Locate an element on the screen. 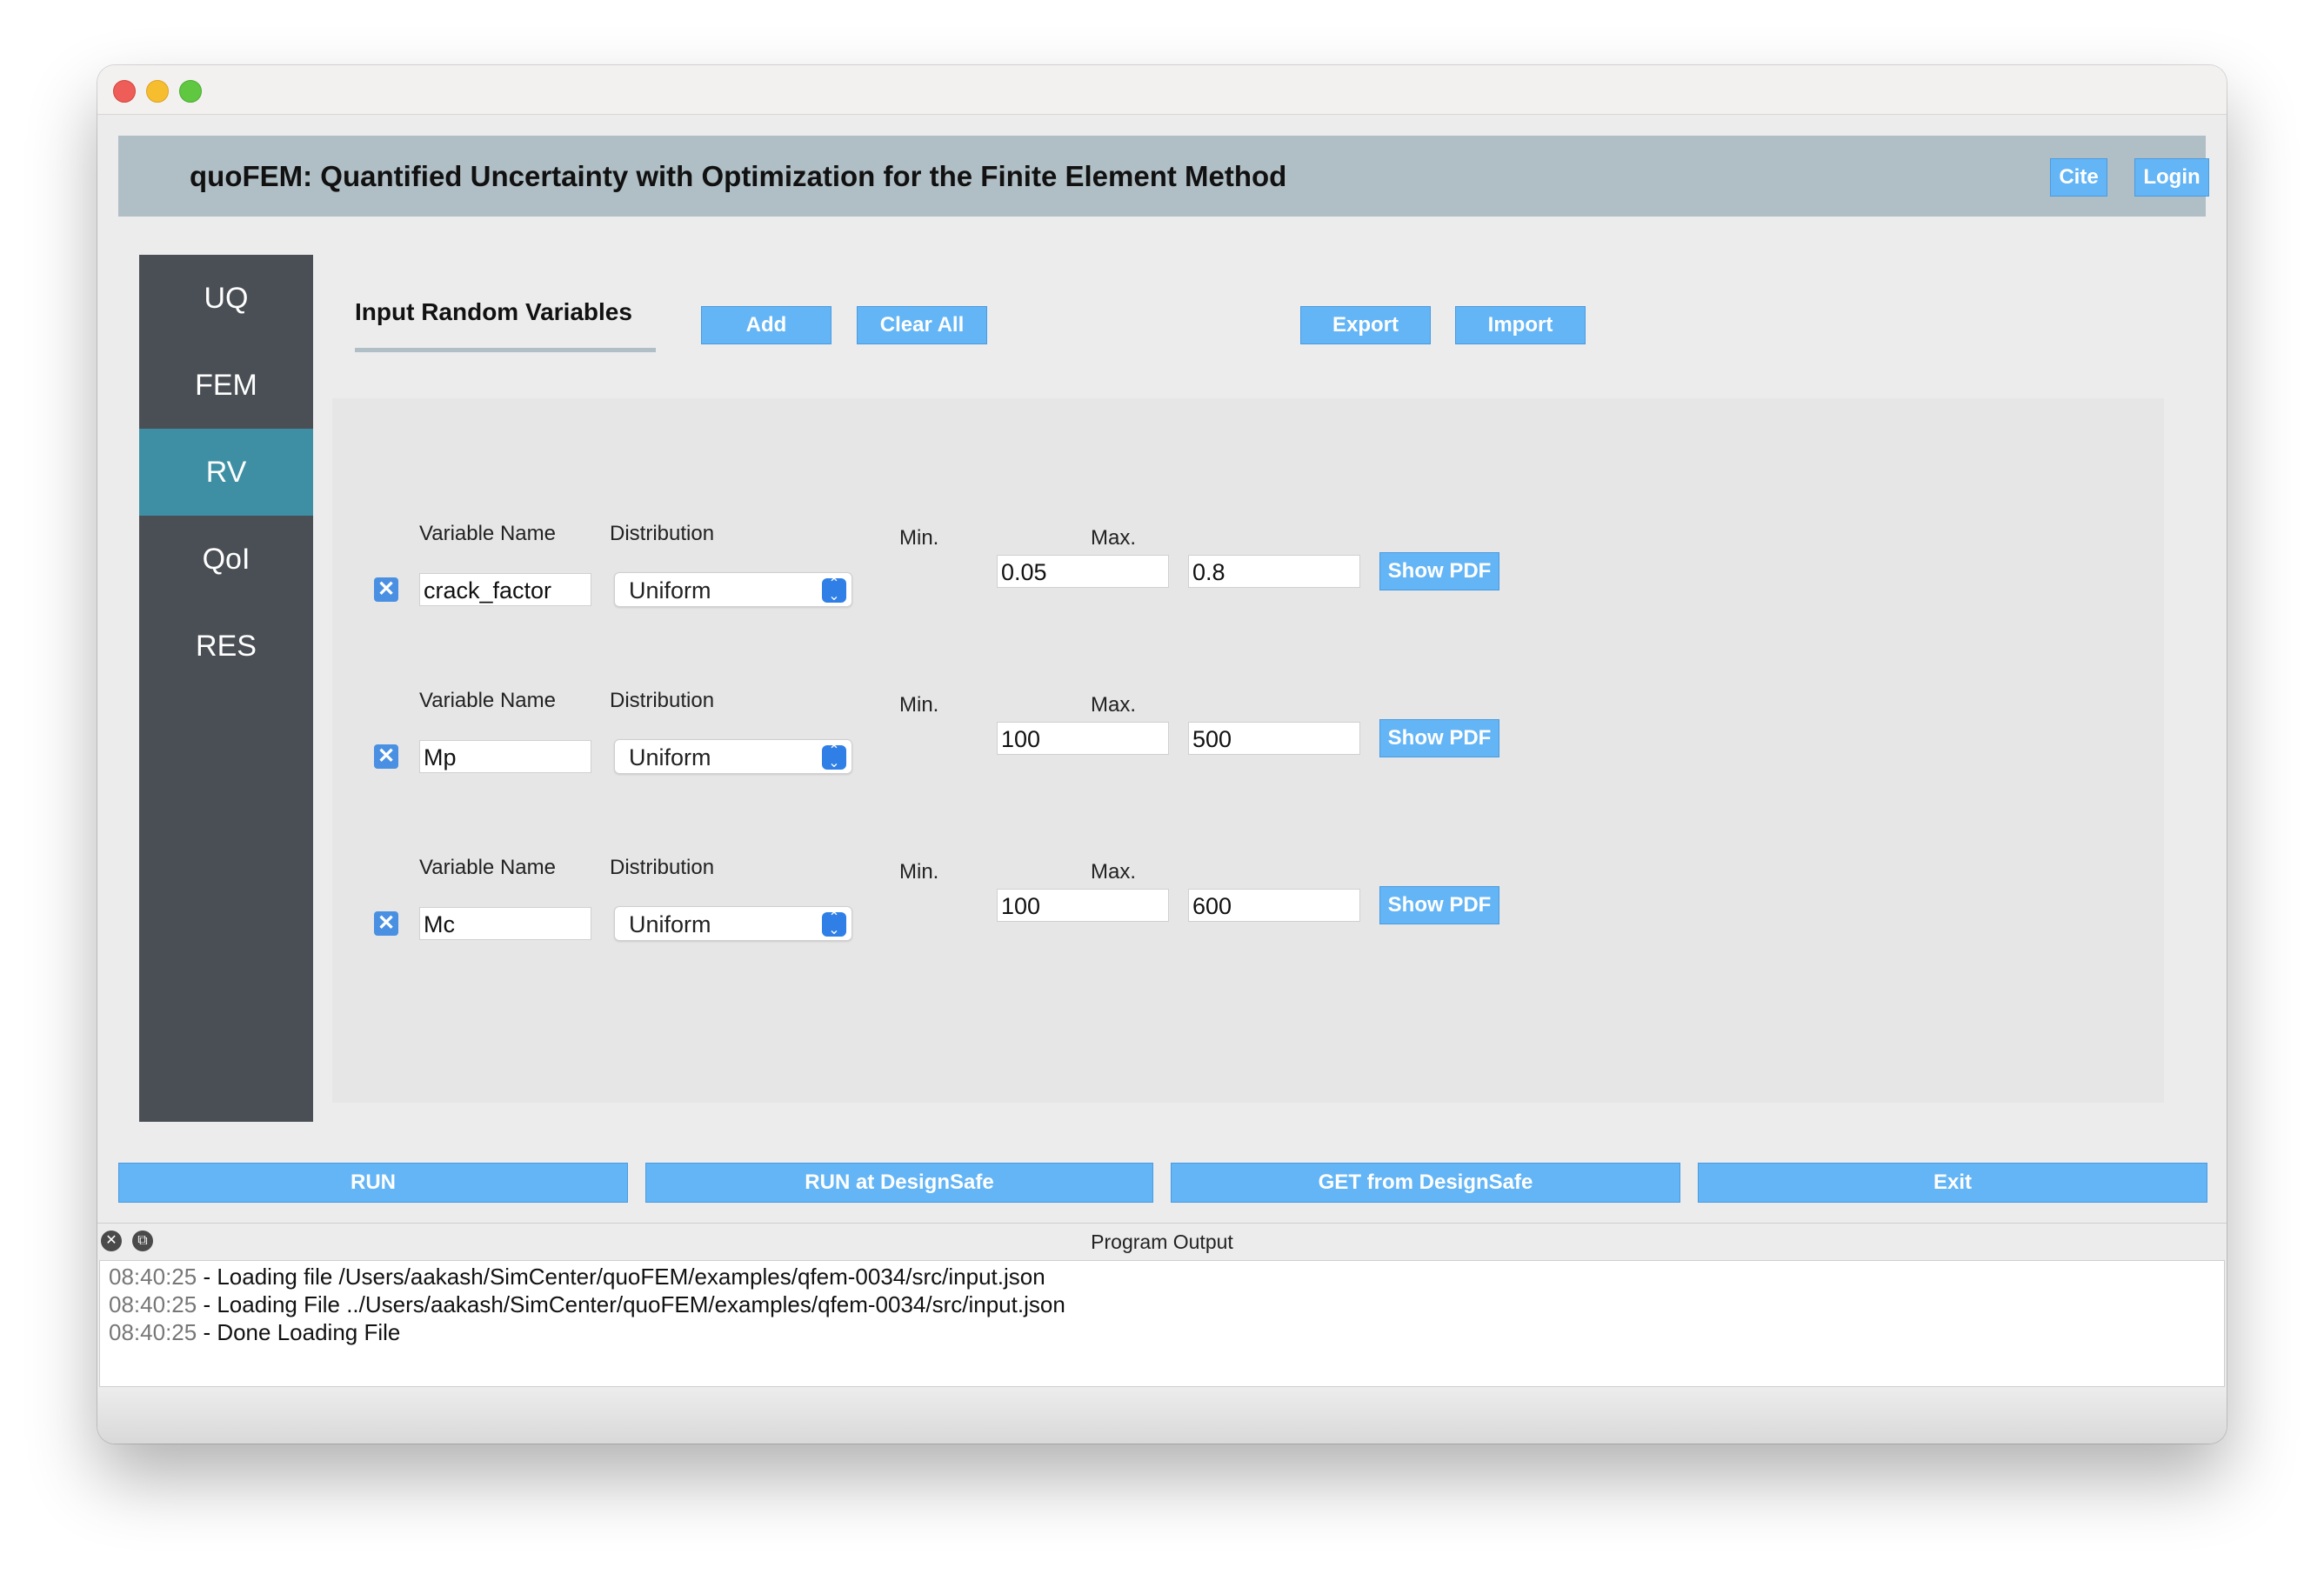  clear-all-button: Clear All is located at coordinates (922, 325).